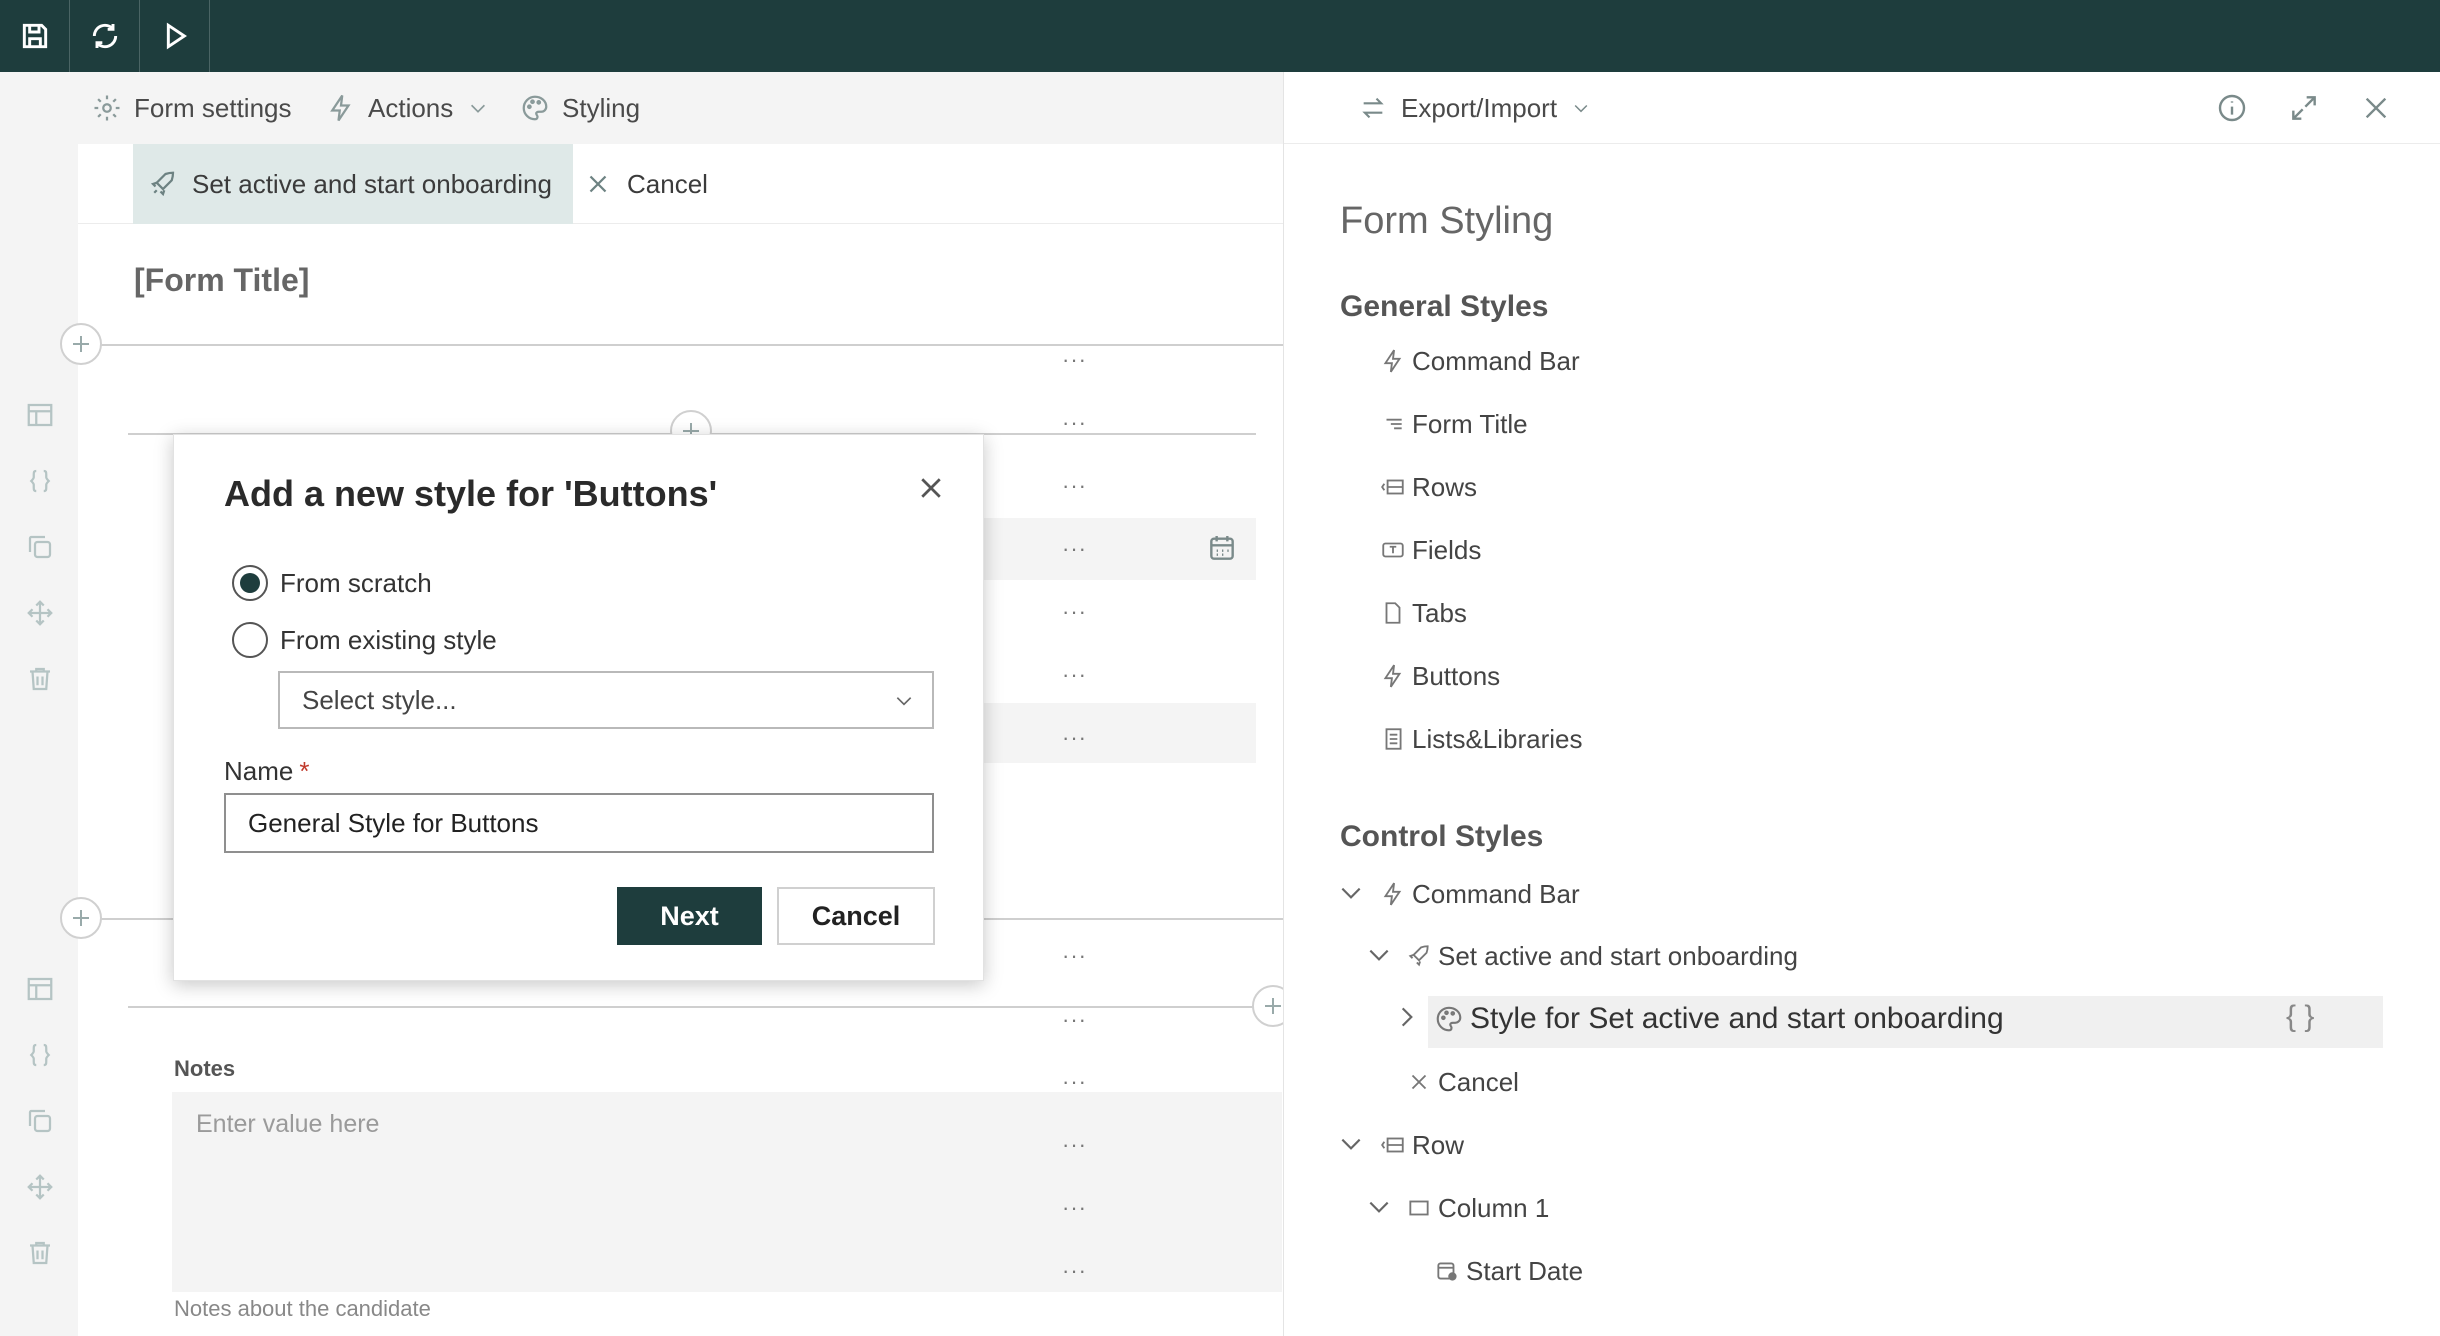 Image resolution: width=2440 pixels, height=1336 pixels. I want to click on control-item-start-date: Start Date, so click(1508, 1271).